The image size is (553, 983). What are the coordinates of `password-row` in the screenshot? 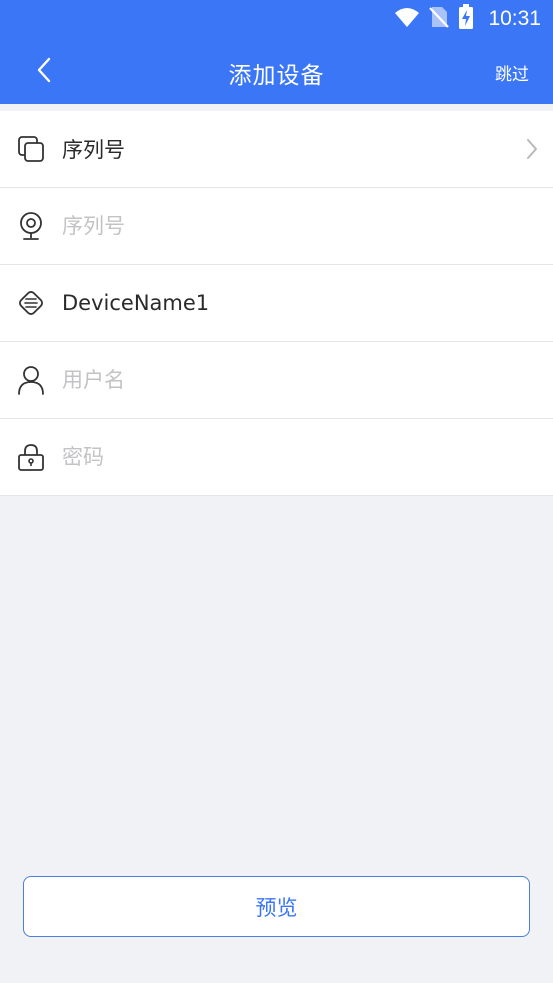 It's located at (276, 457).